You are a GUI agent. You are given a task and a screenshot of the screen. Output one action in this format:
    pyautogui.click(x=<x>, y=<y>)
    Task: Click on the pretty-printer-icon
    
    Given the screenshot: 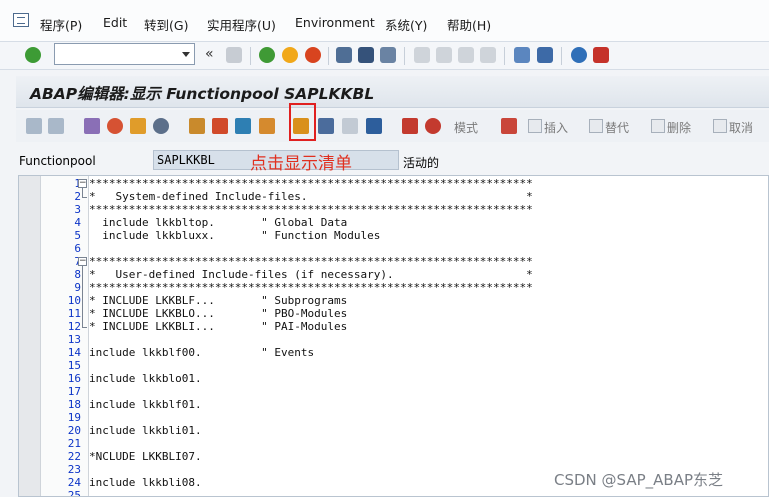 What is the action you would take?
    pyautogui.click(x=509, y=126)
    